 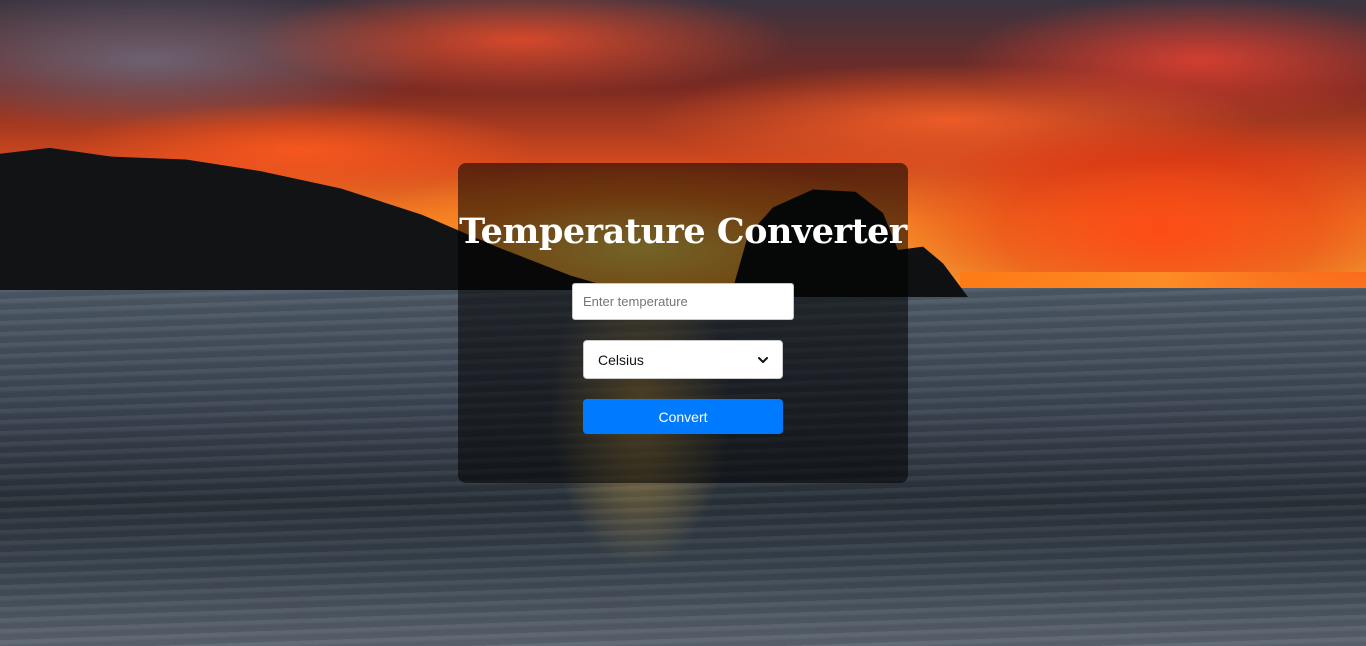 What do you see at coordinates (683, 301) in the screenshot?
I see `temperature-input` at bounding box center [683, 301].